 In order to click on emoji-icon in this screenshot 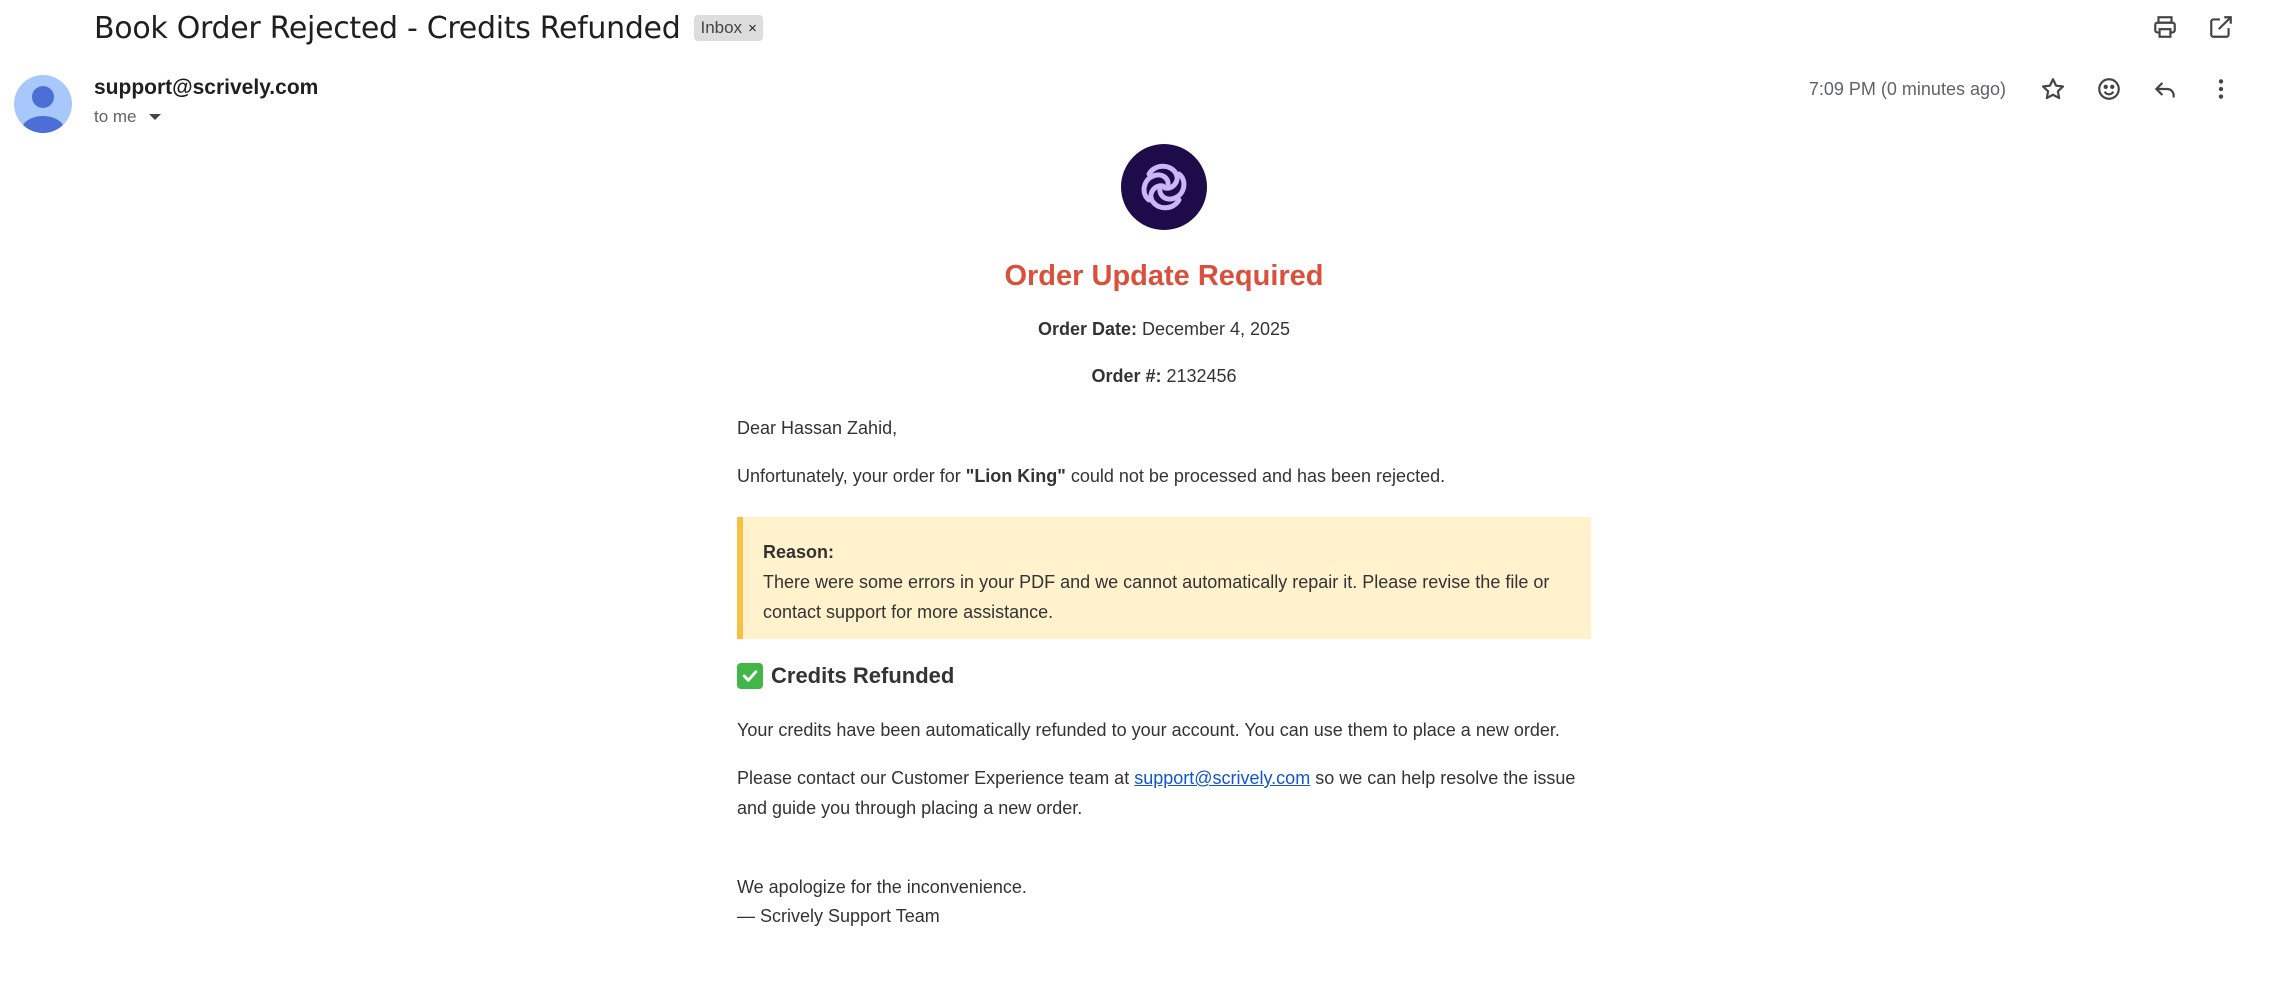, I will do `click(2109, 89)`.